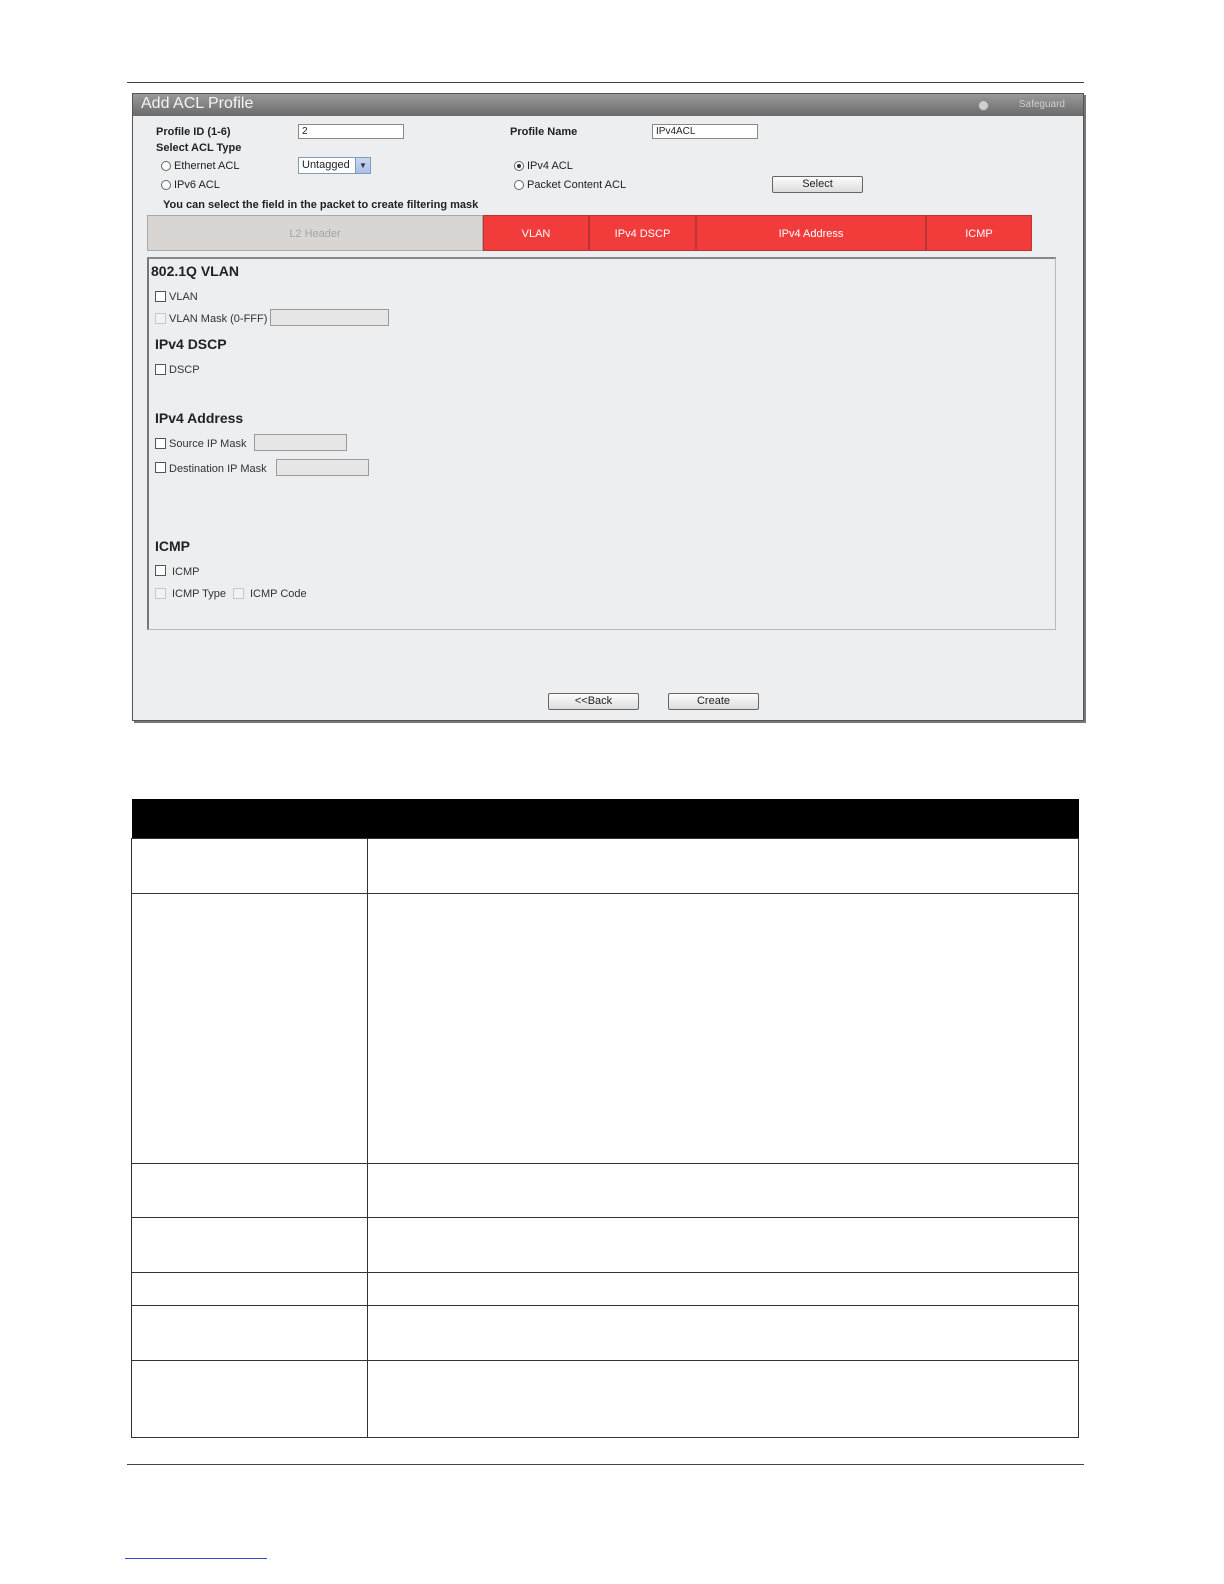  I want to click on profile-id-input, so click(351, 131).